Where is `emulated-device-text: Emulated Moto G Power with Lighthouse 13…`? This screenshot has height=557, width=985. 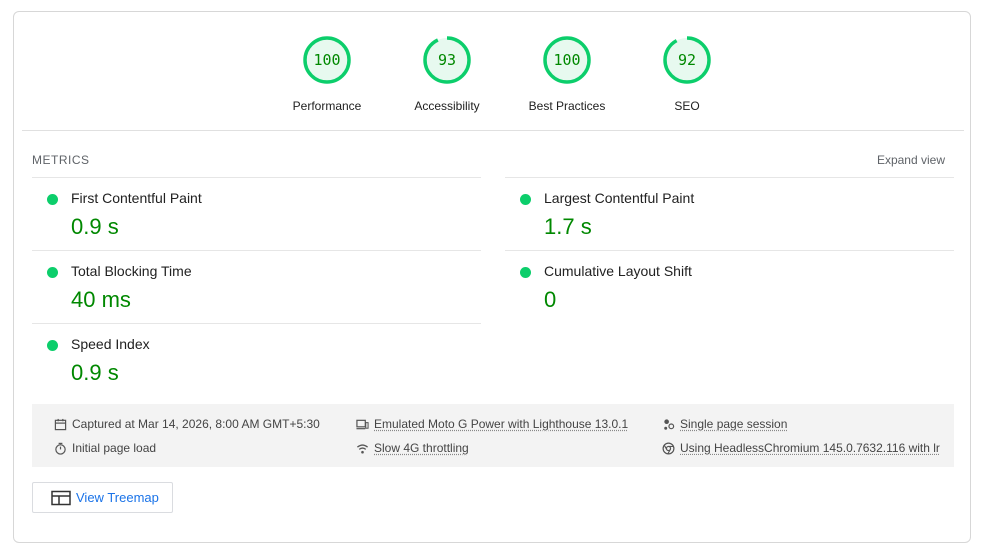
emulated-device-text: Emulated Moto G Power with Lighthouse 13… is located at coordinates (501, 424).